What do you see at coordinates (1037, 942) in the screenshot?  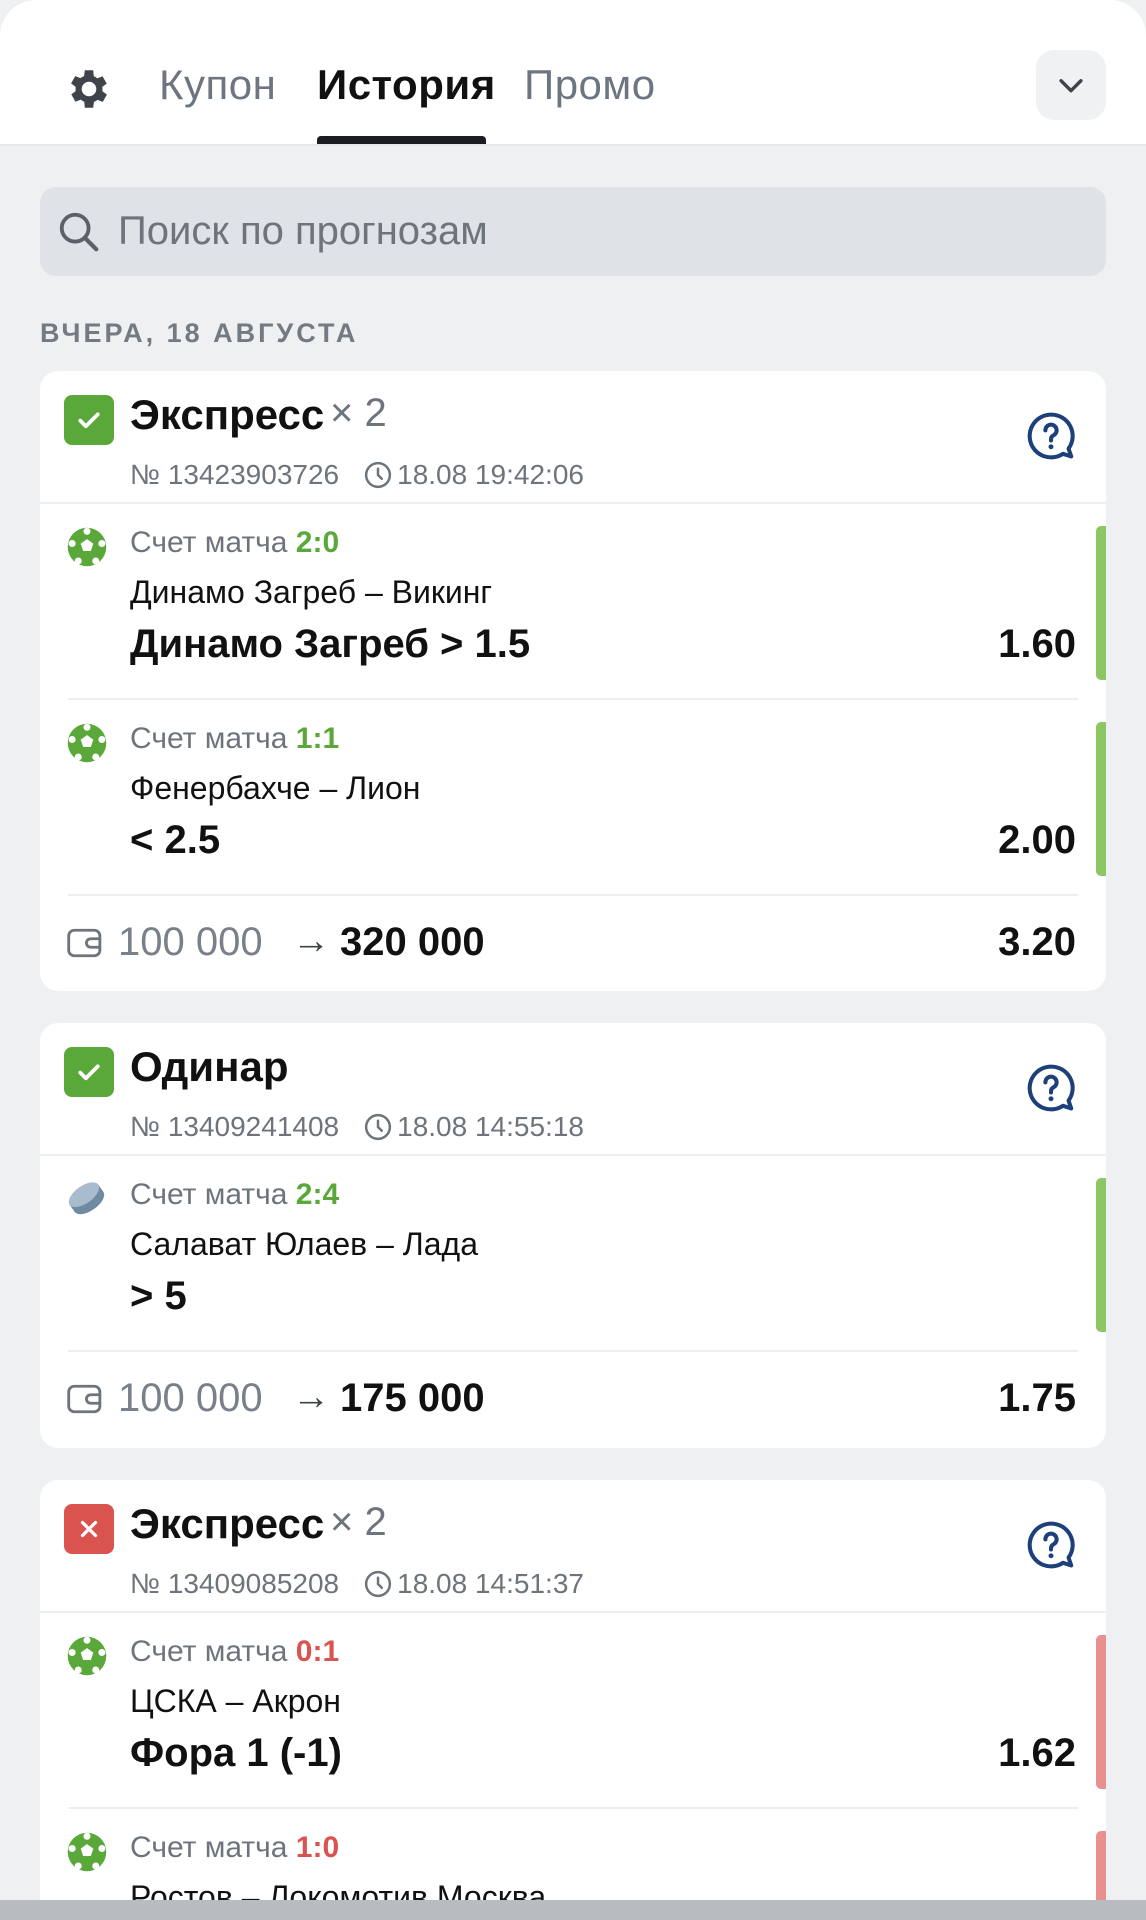 I see `total-odd: 3.20` at bounding box center [1037, 942].